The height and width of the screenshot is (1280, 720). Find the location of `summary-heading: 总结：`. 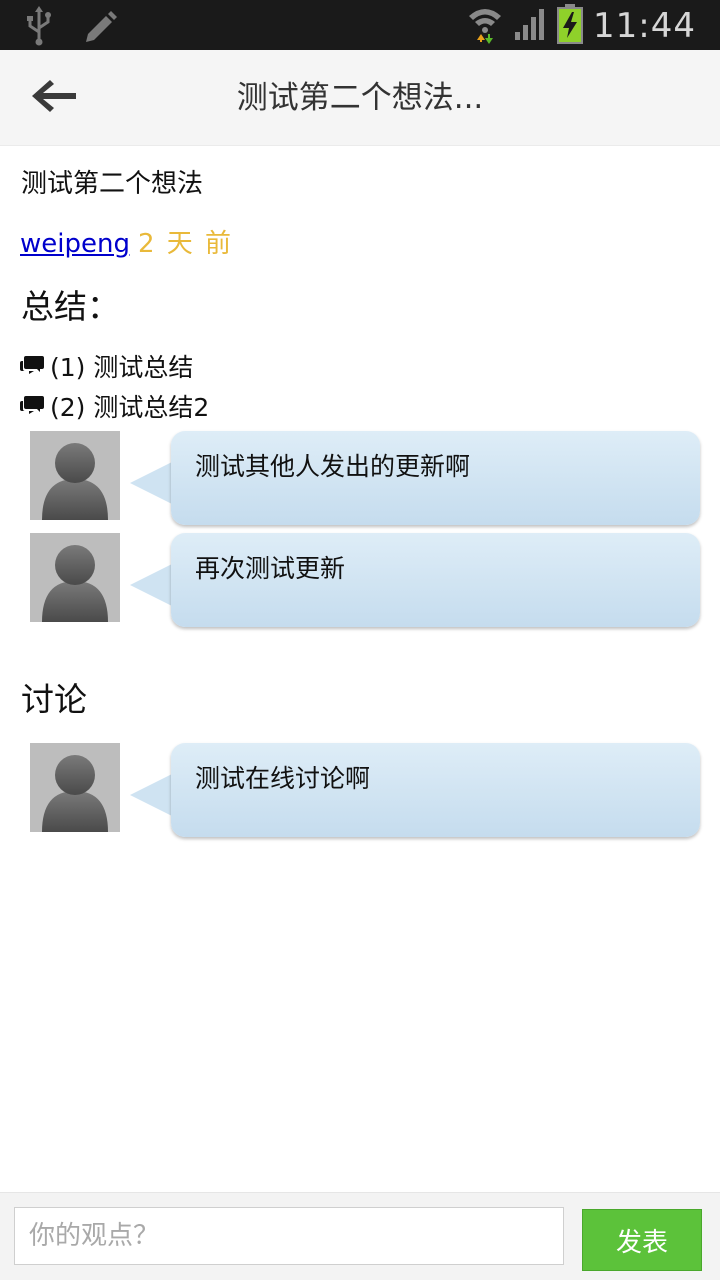

summary-heading: 总结： is located at coordinates (70, 306).